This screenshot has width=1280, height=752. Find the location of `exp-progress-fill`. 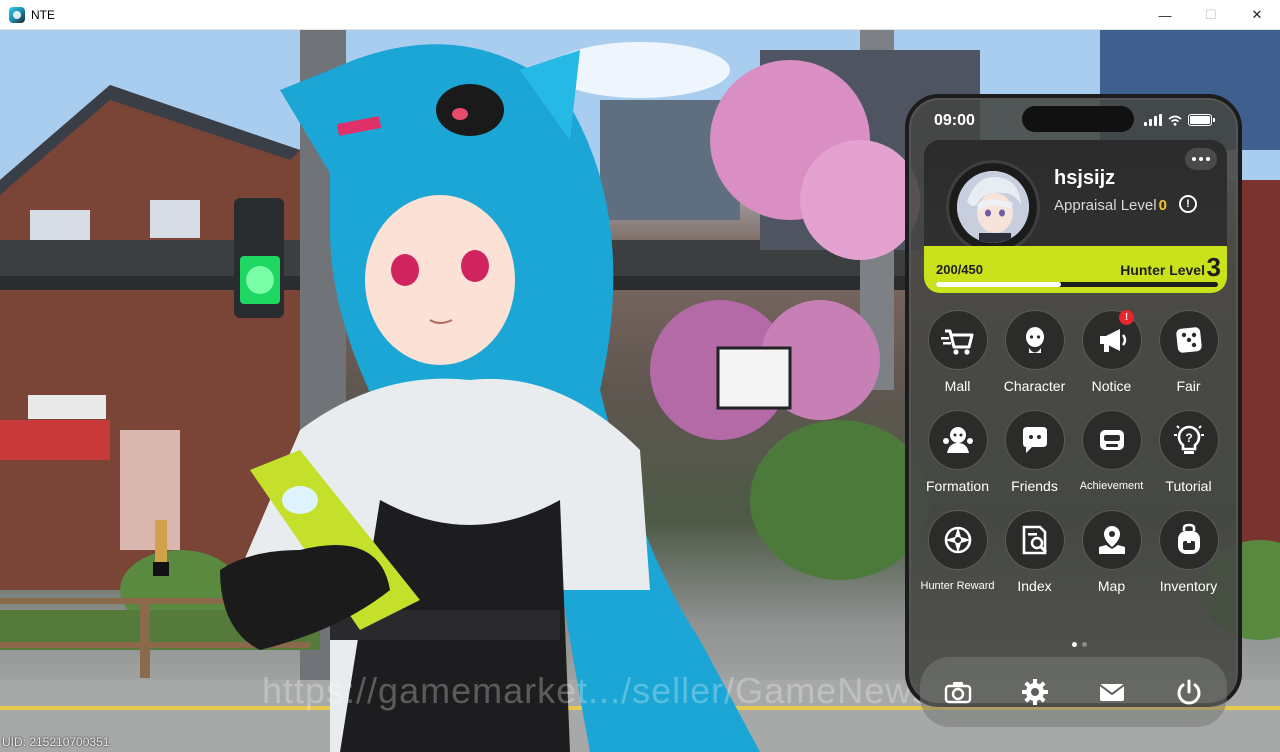

exp-progress-fill is located at coordinates (999, 284).